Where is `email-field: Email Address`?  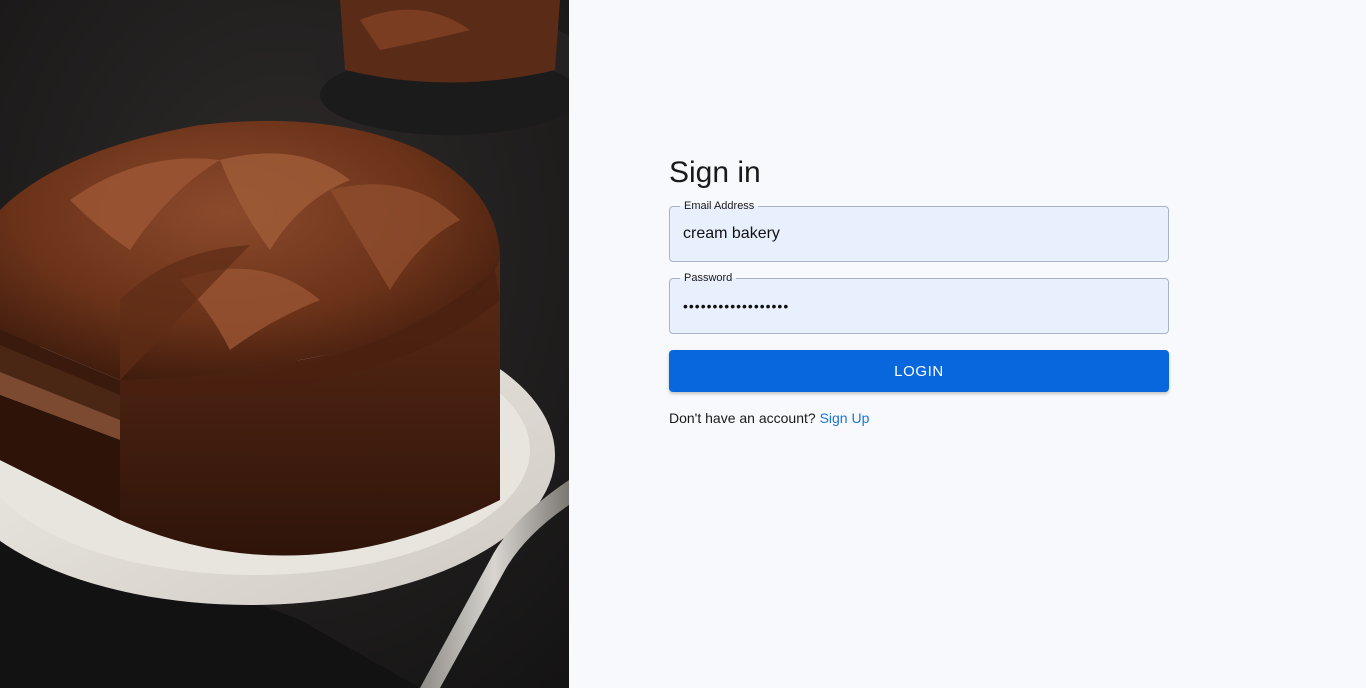
email-field: Email Address is located at coordinates (919, 230).